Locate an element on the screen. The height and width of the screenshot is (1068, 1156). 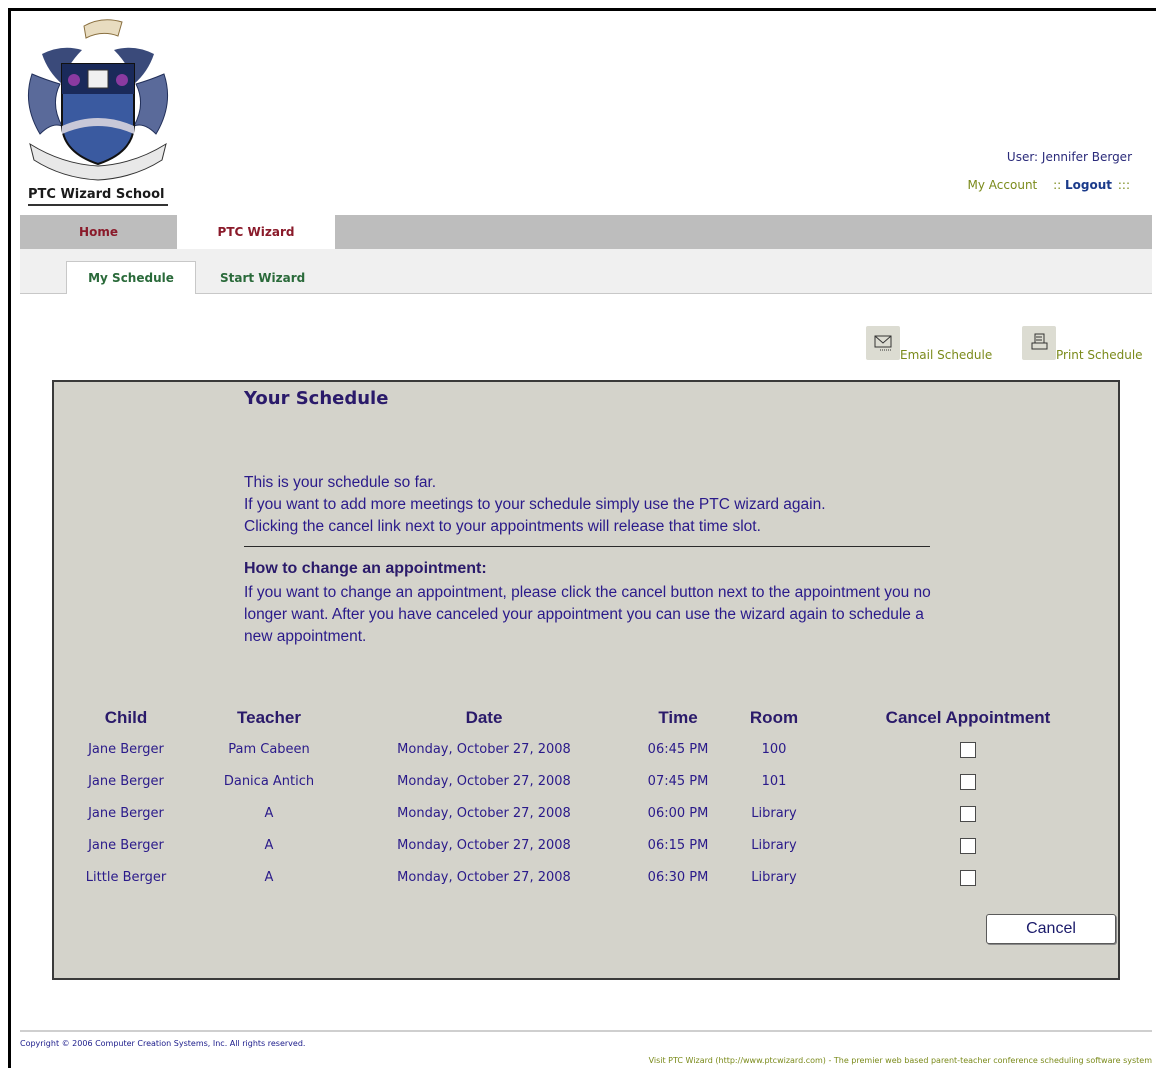
header-cancel-appointment: Cancel Appointment is located at coordinates (968, 717).